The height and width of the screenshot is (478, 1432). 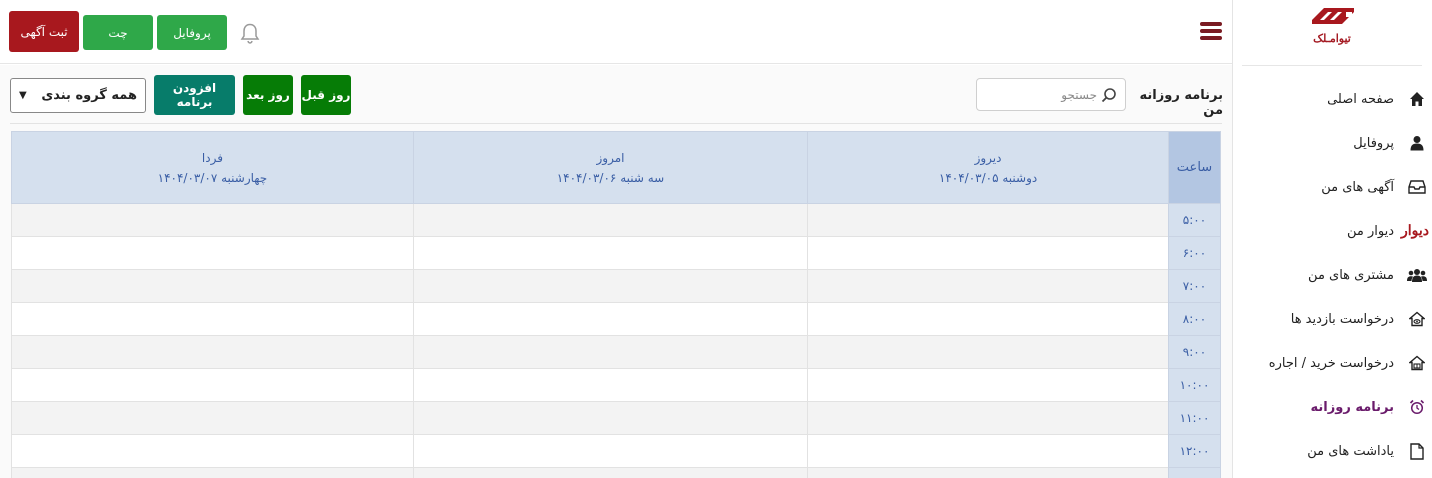 I want to click on inbox-icon, so click(x=1417, y=187).